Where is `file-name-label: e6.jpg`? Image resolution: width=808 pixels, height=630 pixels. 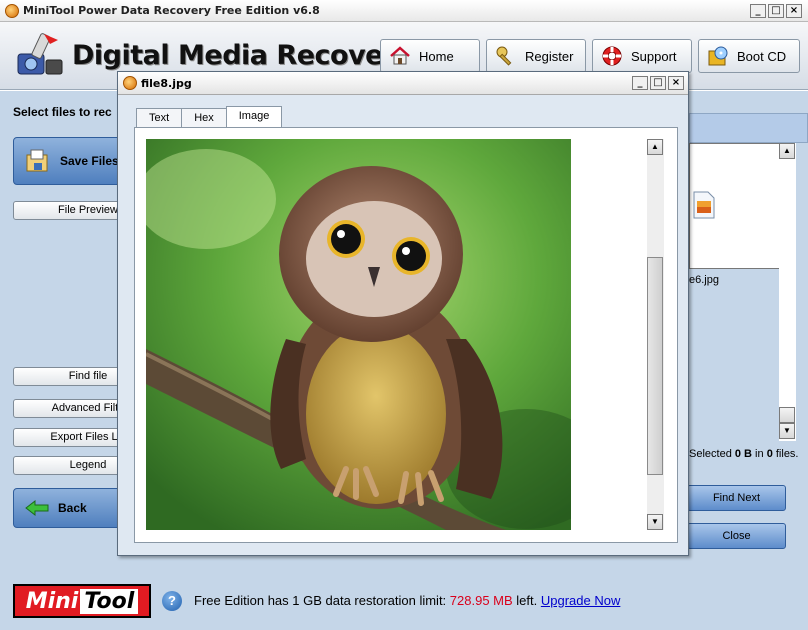 file-name-label: e6.jpg is located at coordinates (704, 280).